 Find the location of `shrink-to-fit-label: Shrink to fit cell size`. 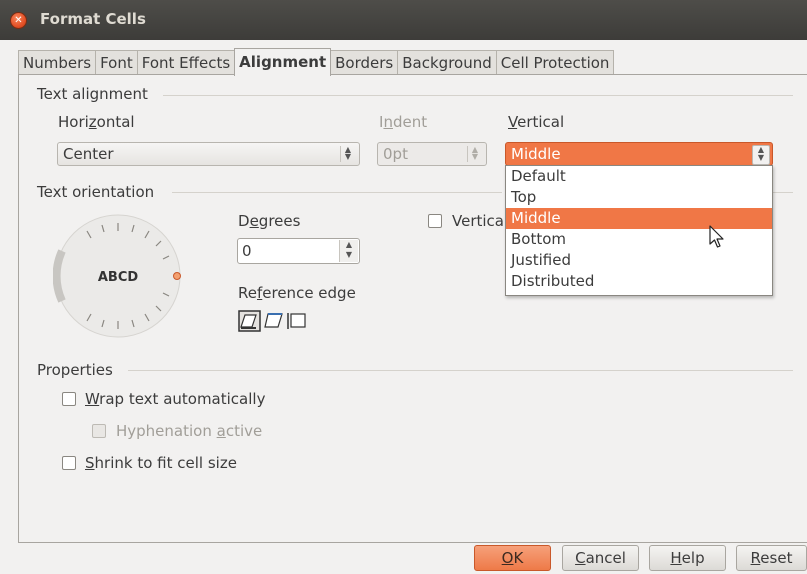

shrink-to-fit-label: Shrink to fit cell size is located at coordinates (161, 463).